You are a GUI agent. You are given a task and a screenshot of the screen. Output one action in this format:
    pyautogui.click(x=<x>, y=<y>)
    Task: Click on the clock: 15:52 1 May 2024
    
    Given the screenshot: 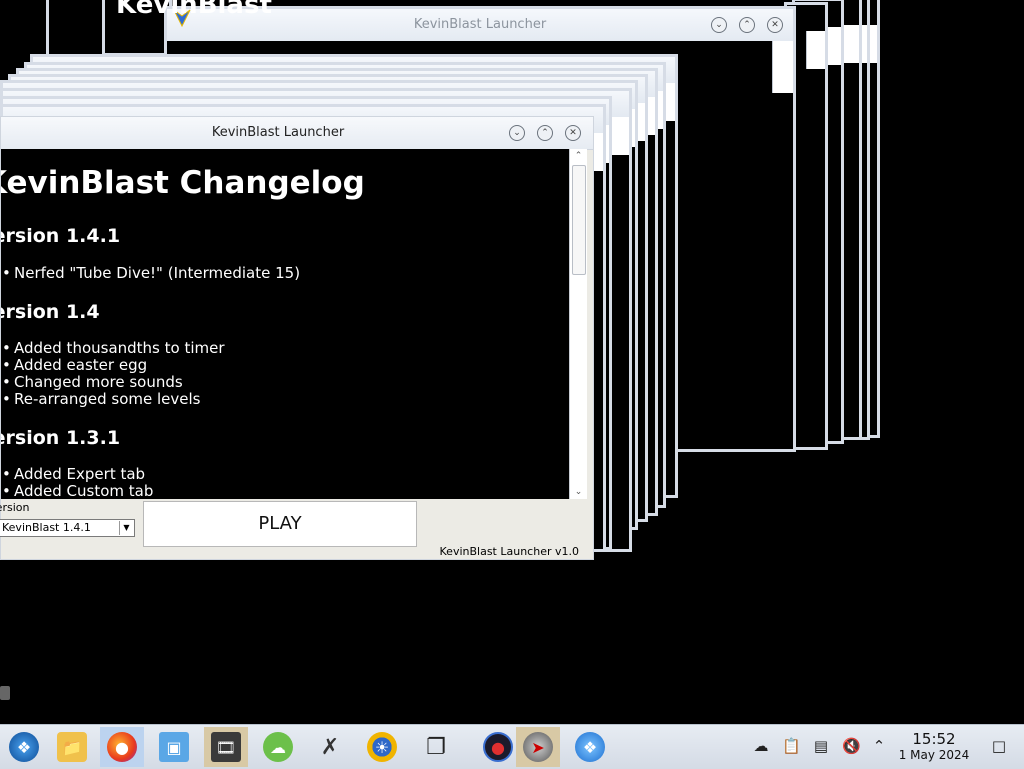 What is the action you would take?
    pyautogui.click(x=934, y=747)
    